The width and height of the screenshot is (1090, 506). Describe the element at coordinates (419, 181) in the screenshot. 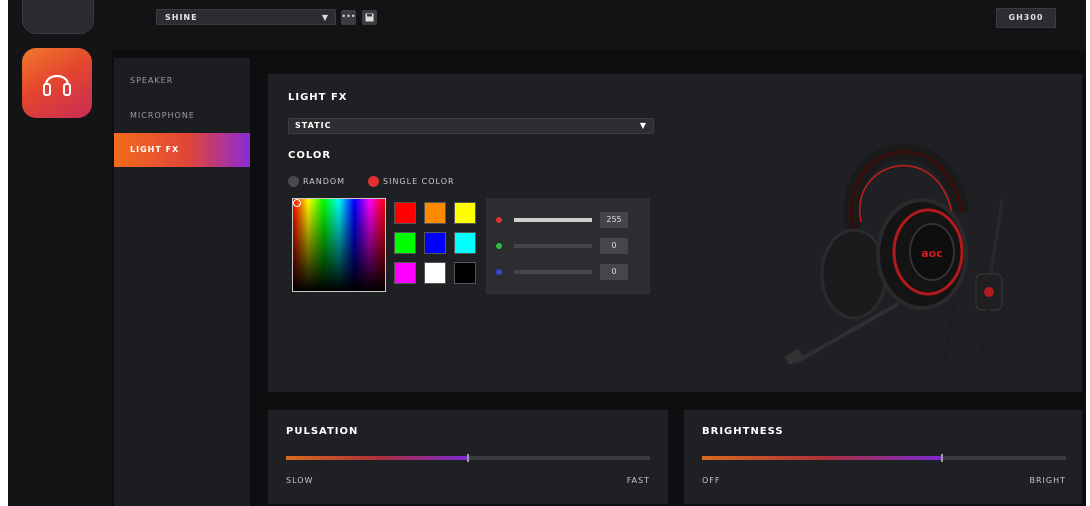

I see `radio-single-label: SINGLE COLOR` at that location.